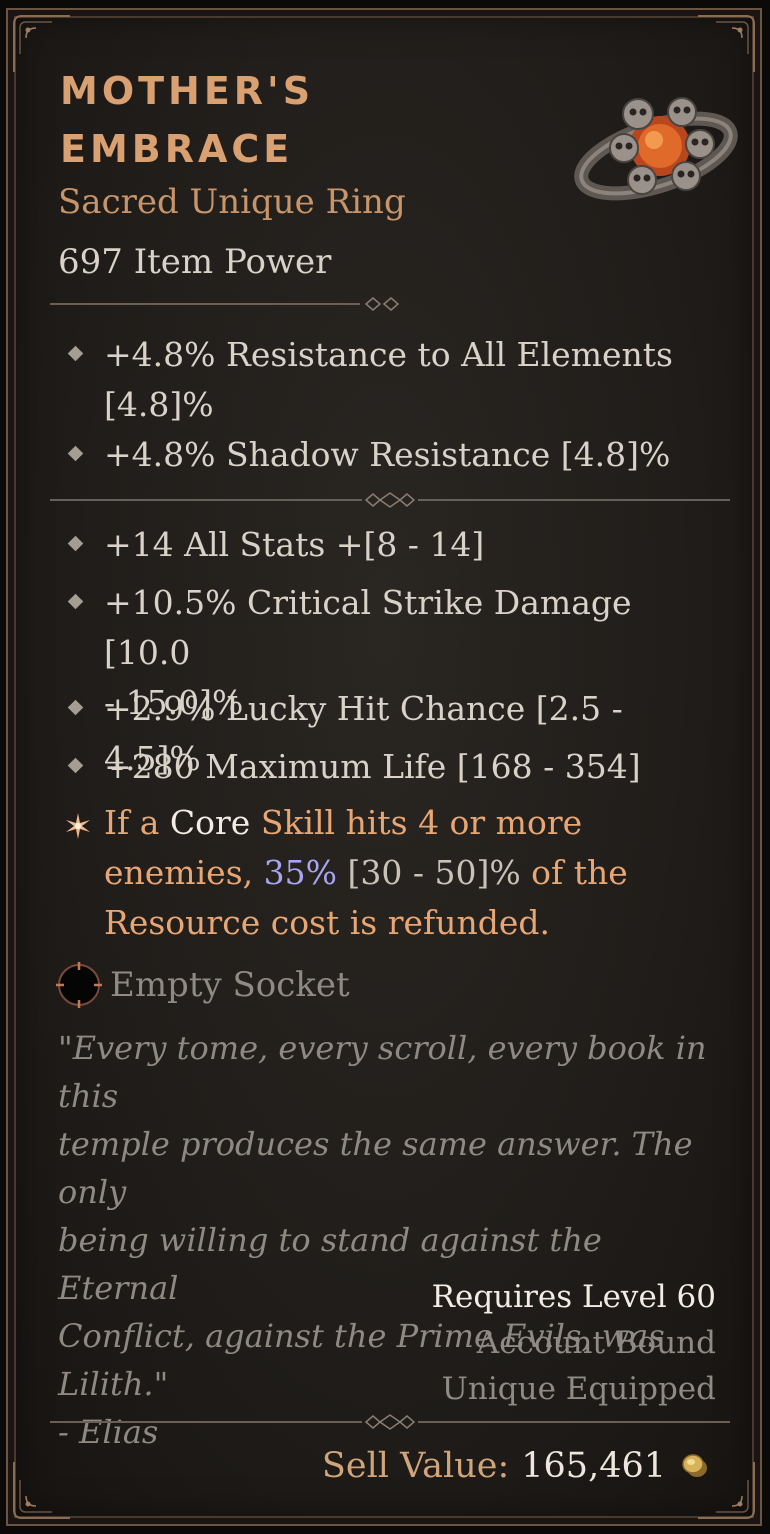 This screenshot has height=1534, width=770. Describe the element at coordinates (415, 1466) in the screenshot. I see `sell-label: Sell Value:` at that location.